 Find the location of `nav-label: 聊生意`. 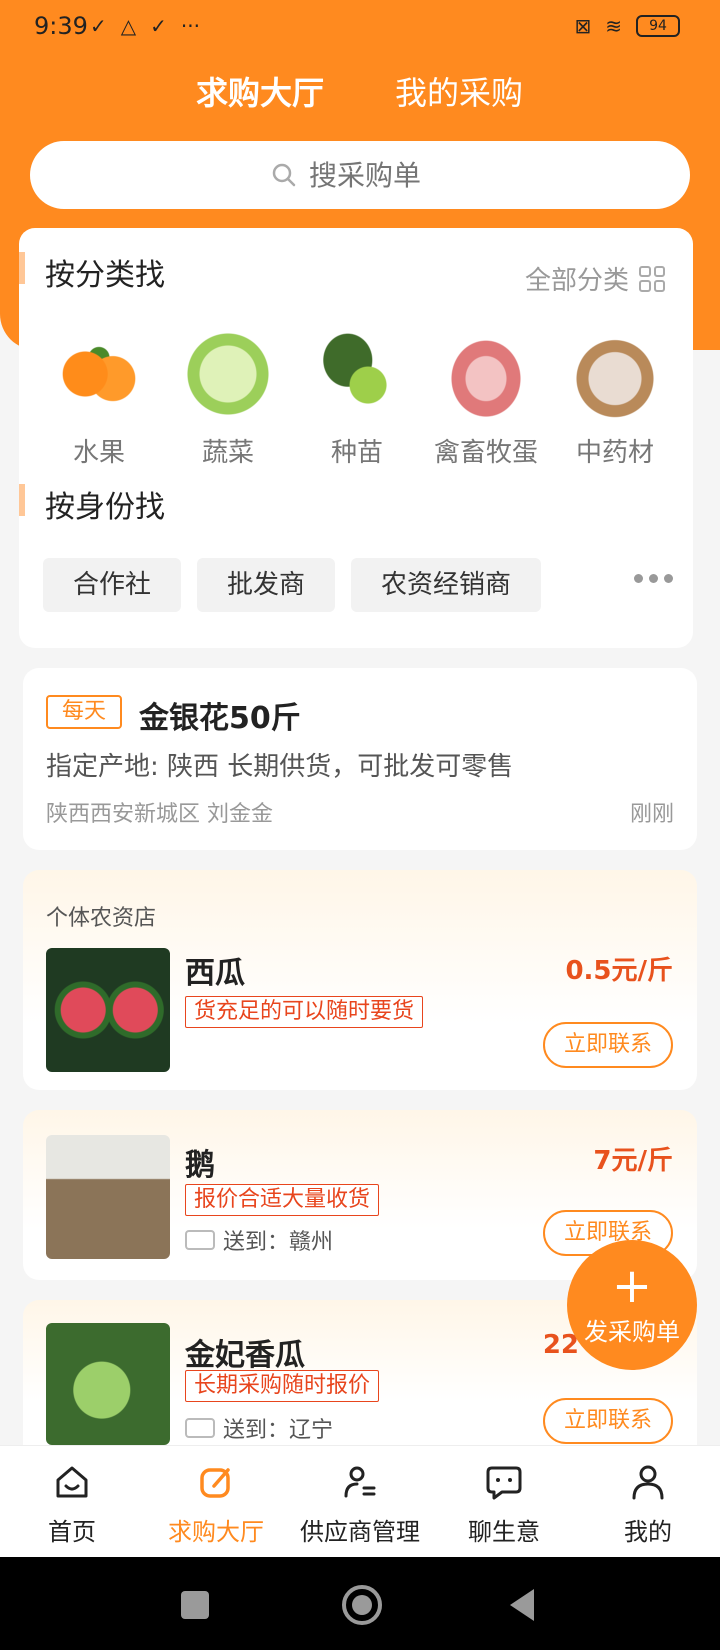

nav-label: 聊生意 is located at coordinates (504, 1532).